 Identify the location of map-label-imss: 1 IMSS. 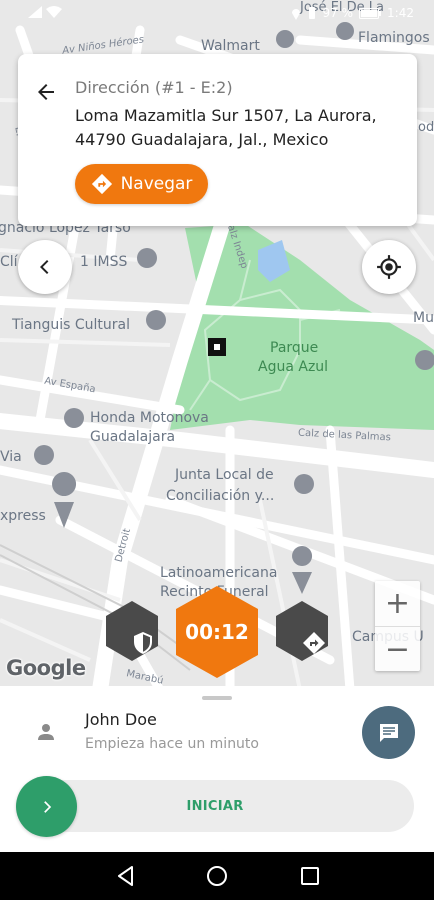
(104, 262).